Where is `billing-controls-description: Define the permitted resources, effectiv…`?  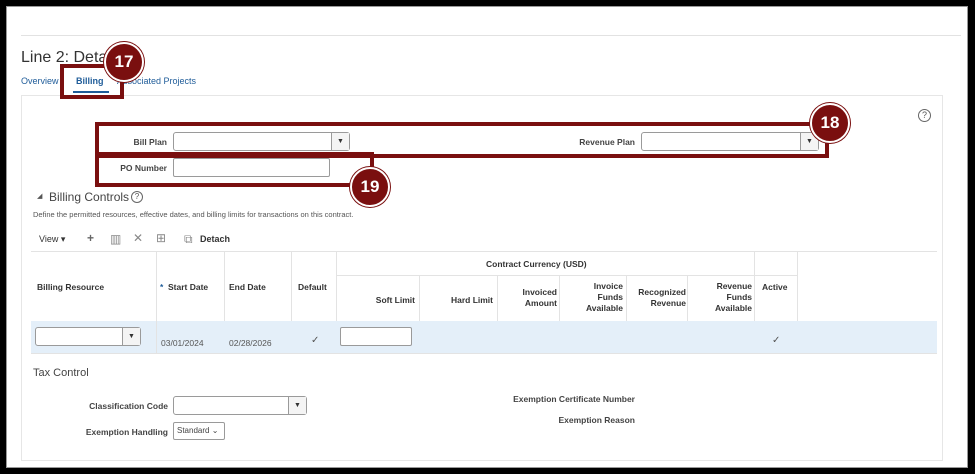 billing-controls-description: Define the permitted resources, effectiv… is located at coordinates (193, 214).